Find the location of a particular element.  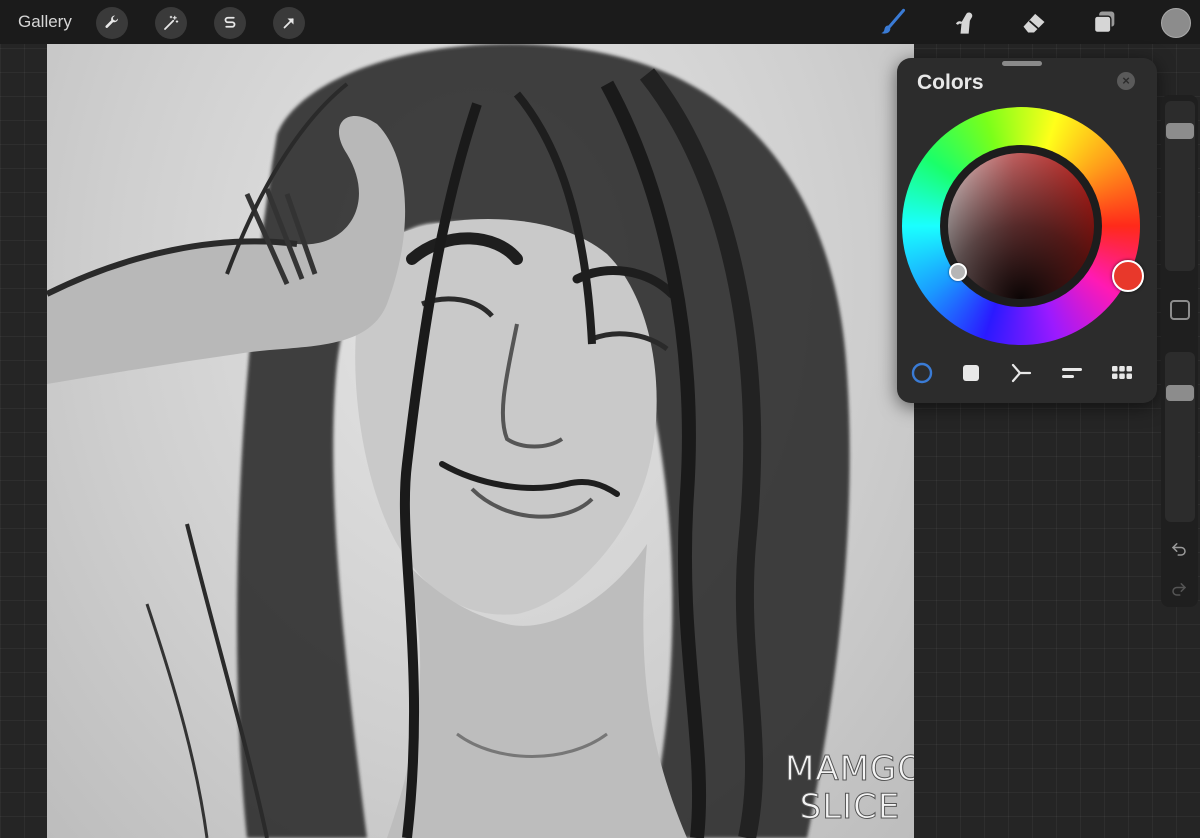

colors-panel-title: Colors is located at coordinates (950, 82).